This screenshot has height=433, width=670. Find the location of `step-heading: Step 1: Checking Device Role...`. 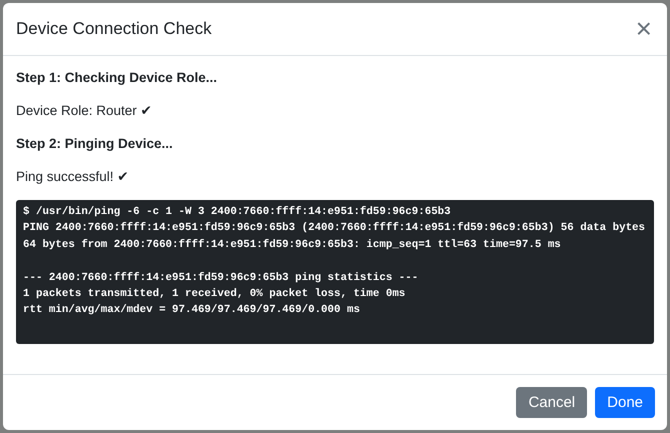

step-heading: Step 1: Checking Device Role... is located at coordinates (117, 78).